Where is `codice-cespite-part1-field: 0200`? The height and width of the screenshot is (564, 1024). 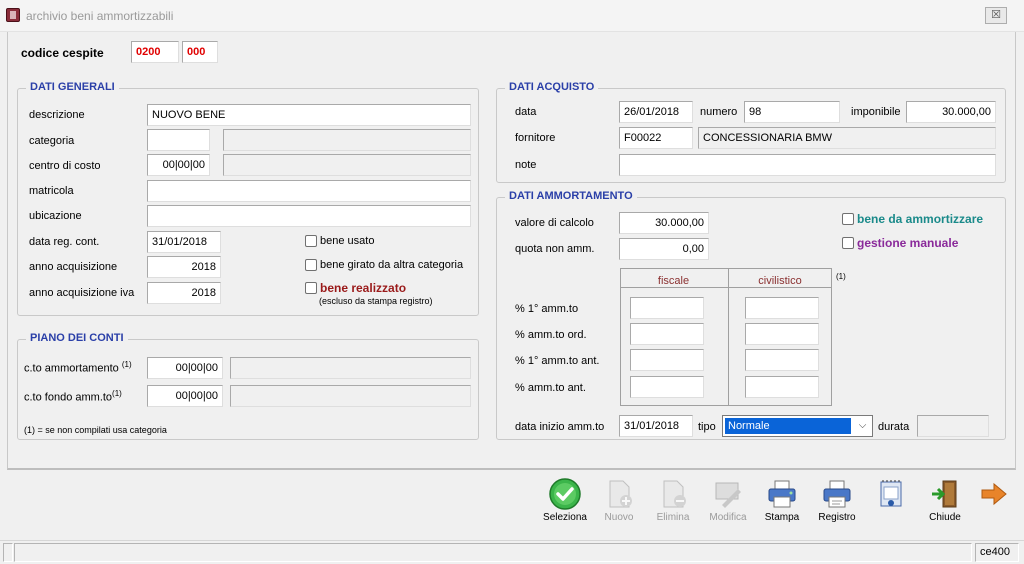 codice-cespite-part1-field: 0200 is located at coordinates (155, 52).